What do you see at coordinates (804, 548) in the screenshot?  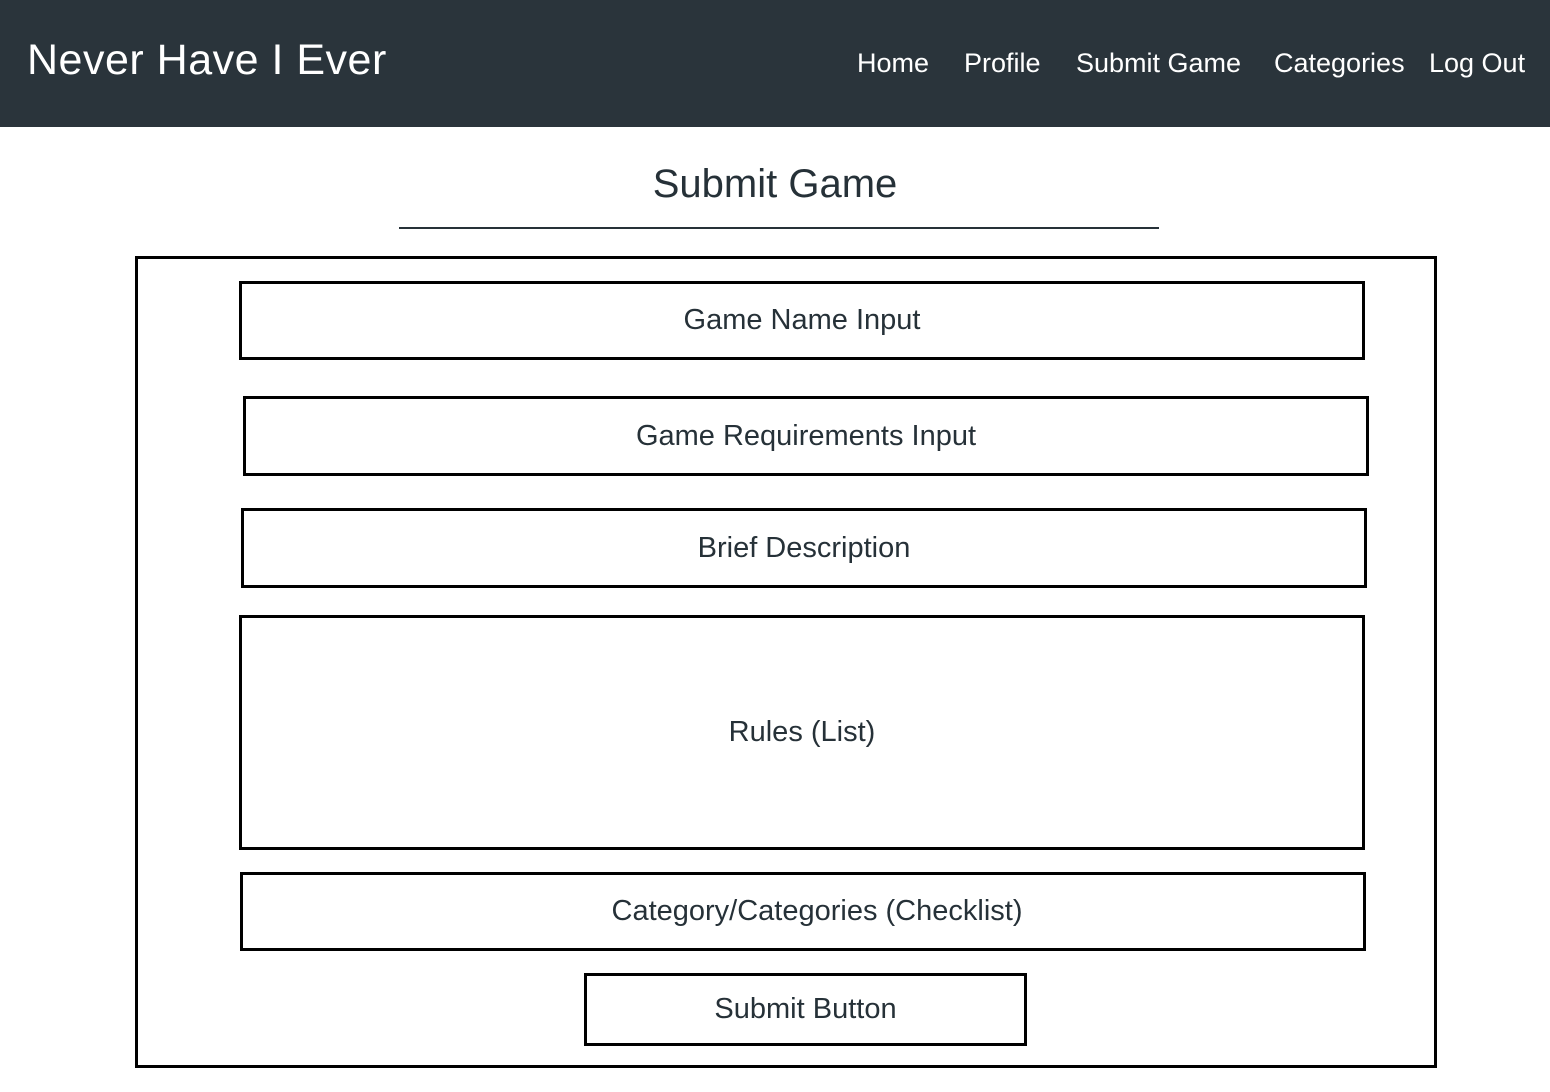 I see `brief-description-input: Brief Description` at bounding box center [804, 548].